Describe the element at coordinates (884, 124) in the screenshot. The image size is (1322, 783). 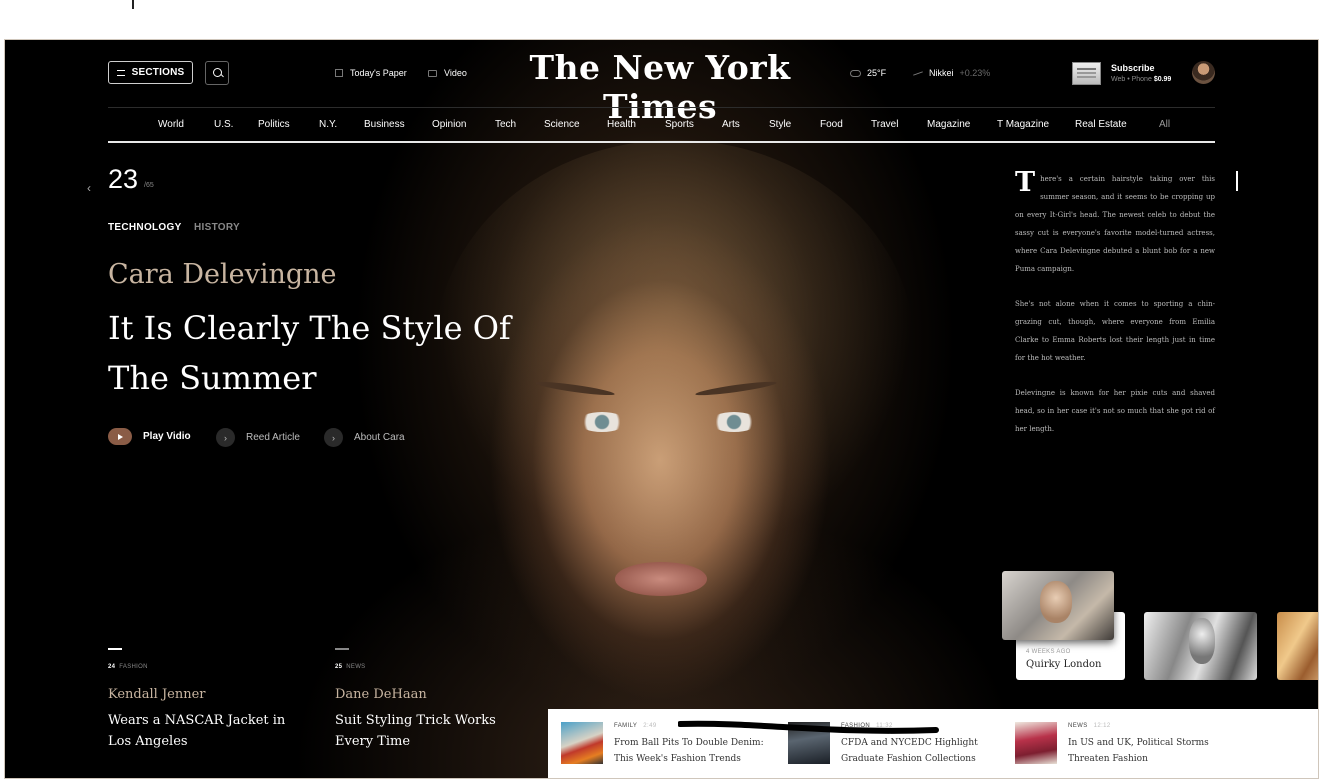
I see `nav-item-travel: Travel` at that location.